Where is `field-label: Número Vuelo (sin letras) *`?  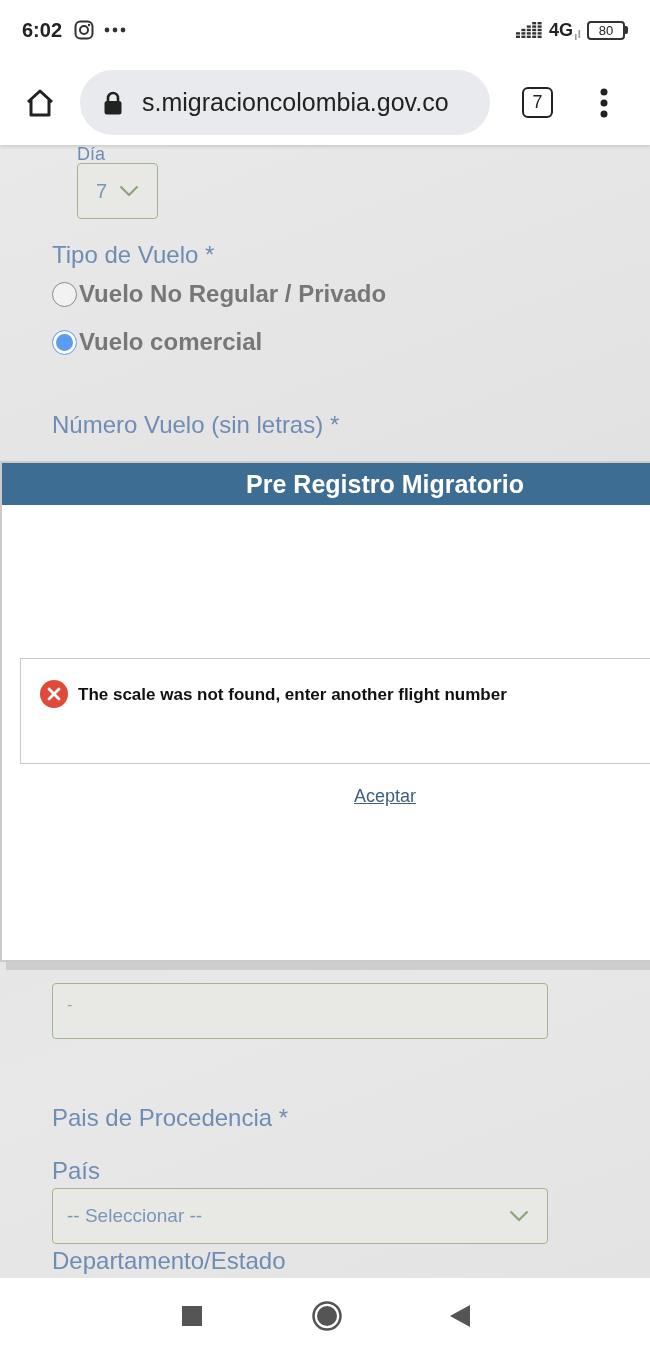
field-label: Número Vuelo (sin letras) * is located at coordinates (196, 425).